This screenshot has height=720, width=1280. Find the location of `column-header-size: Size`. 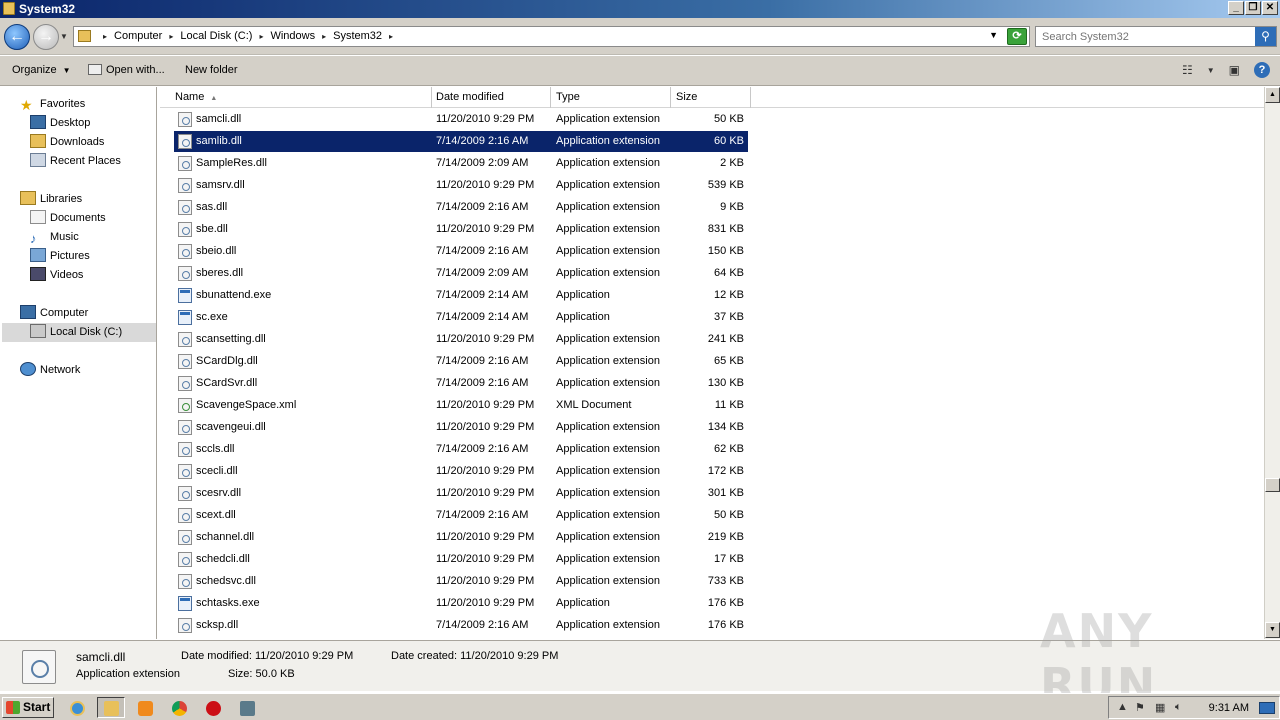

column-header-size: Size is located at coordinates (711, 97).